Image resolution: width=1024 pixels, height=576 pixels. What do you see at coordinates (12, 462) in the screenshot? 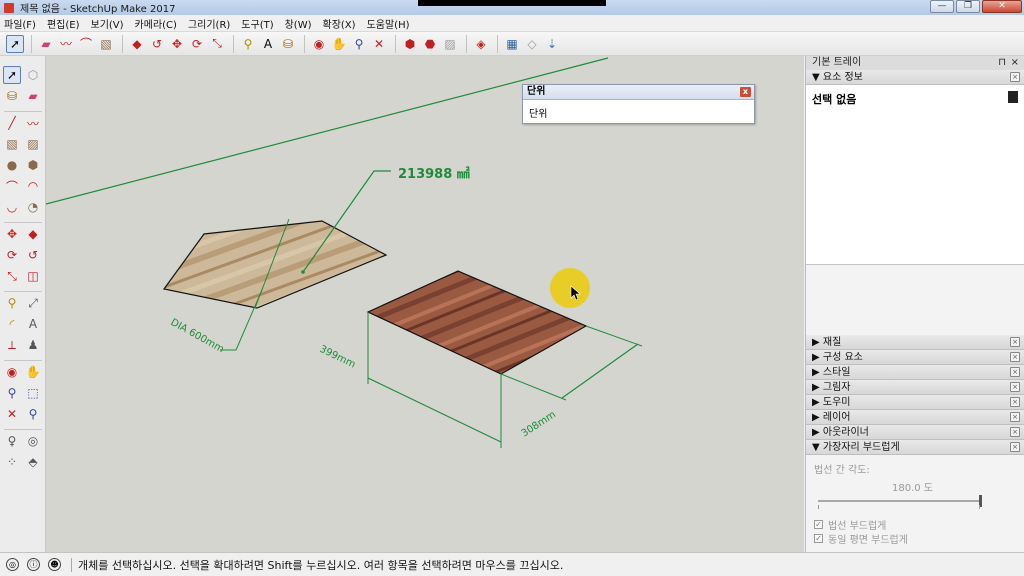
I see `walk-tool-icon: ⁘` at bounding box center [12, 462].